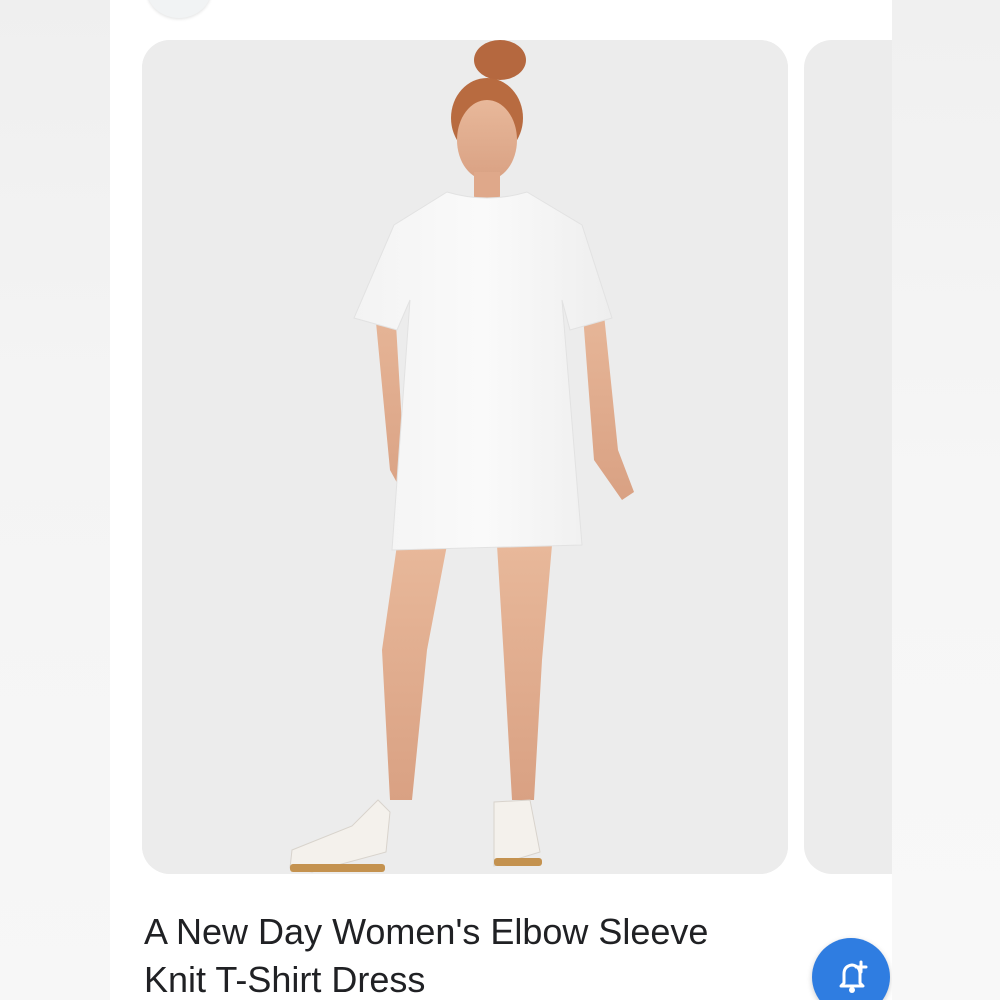 Image resolution: width=1000 pixels, height=1000 pixels. Describe the element at coordinates (848, 457) in the screenshot. I see `next-product-image-card` at that location.